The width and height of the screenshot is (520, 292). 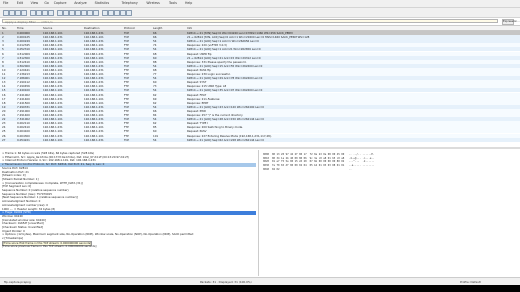 What do you see at coordinates (102, 3) in the screenshot?
I see `menu-statistics: Statistics` at bounding box center [102, 3].